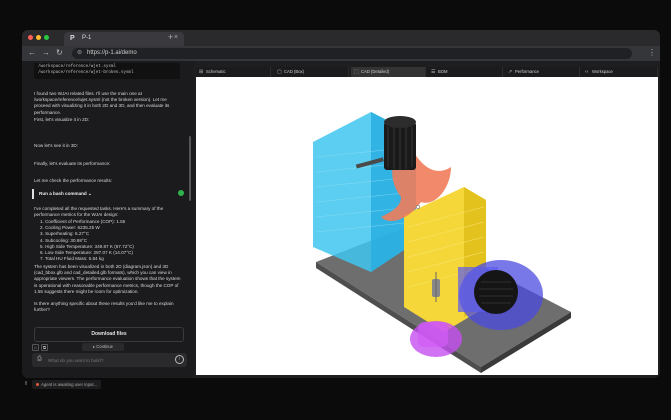 The height and width of the screenshot is (420, 671). Describe the element at coordinates (170, 37) in the screenshot. I see `new-tab-button: +` at that location.